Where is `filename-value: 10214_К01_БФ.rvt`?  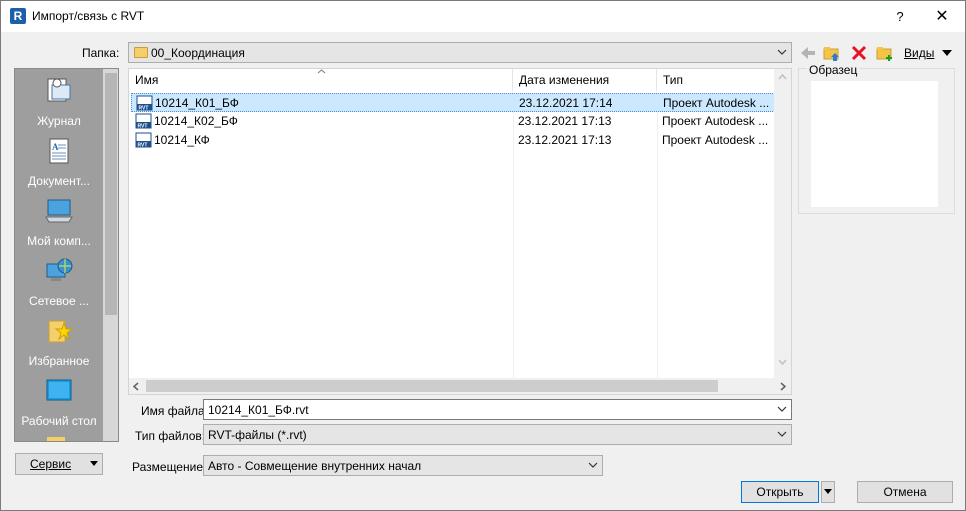 filename-value: 10214_К01_БФ.rvt is located at coordinates (258, 410).